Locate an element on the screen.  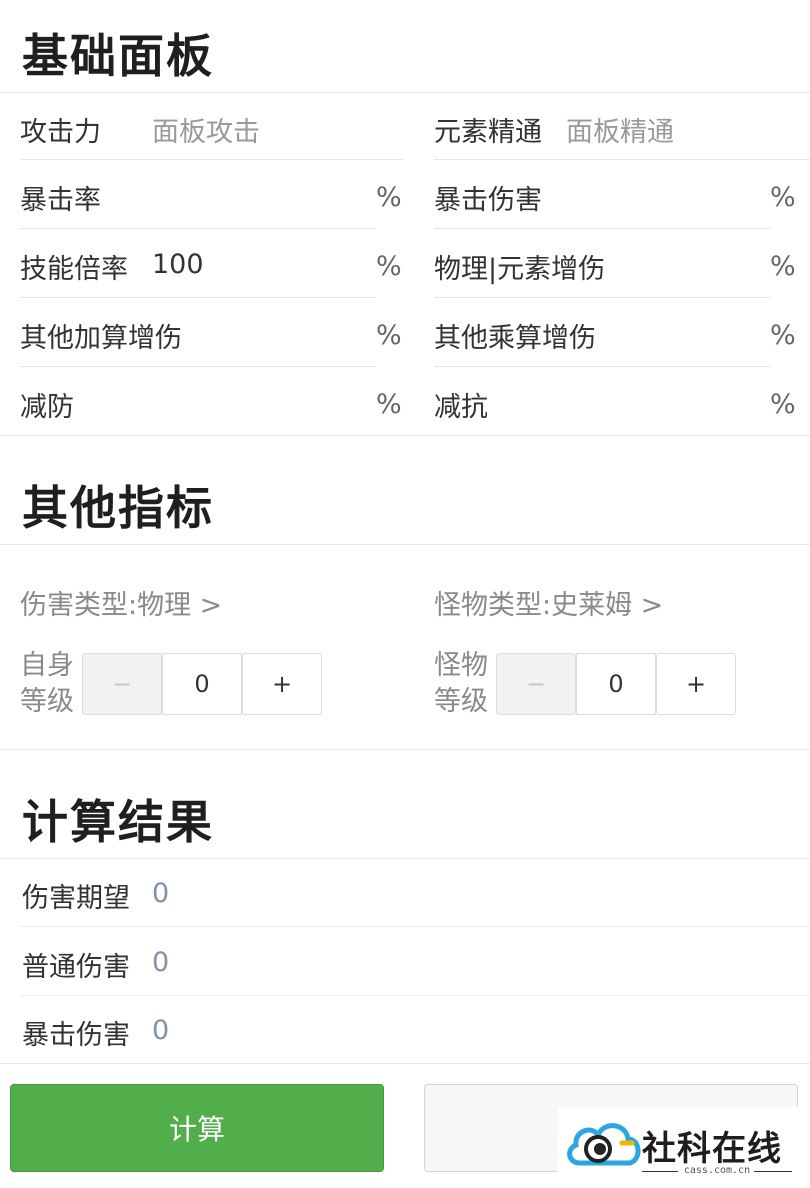
monster-level-value: 0 is located at coordinates (616, 684).